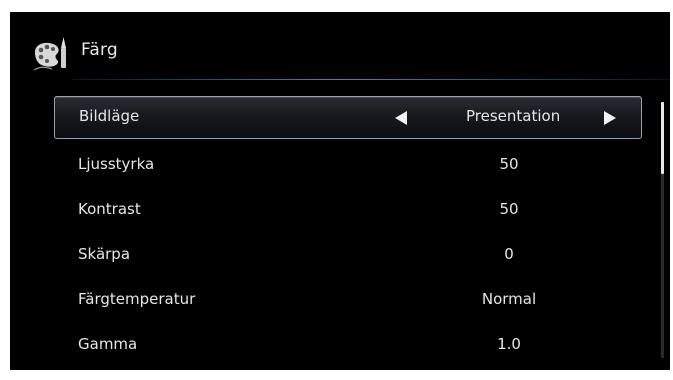 The height and width of the screenshot is (380, 673). I want to click on setting-value: 0, so click(509, 254).